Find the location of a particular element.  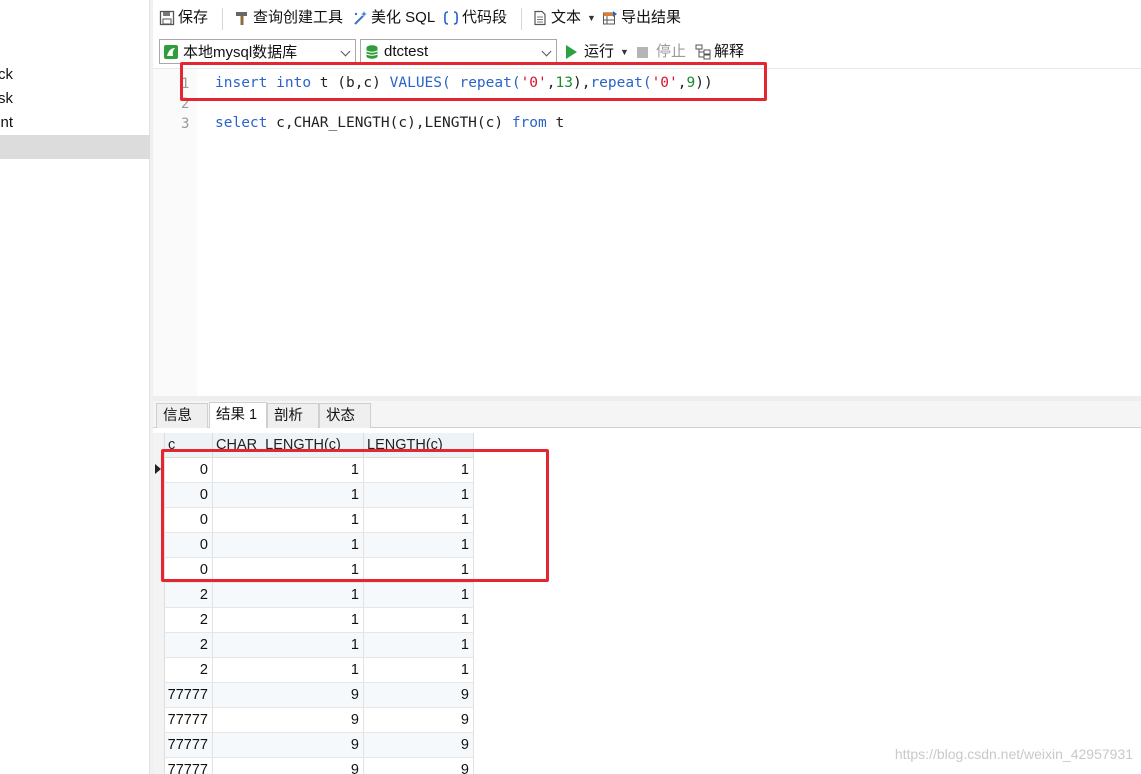

save-label: 保存 is located at coordinates (193, 17).